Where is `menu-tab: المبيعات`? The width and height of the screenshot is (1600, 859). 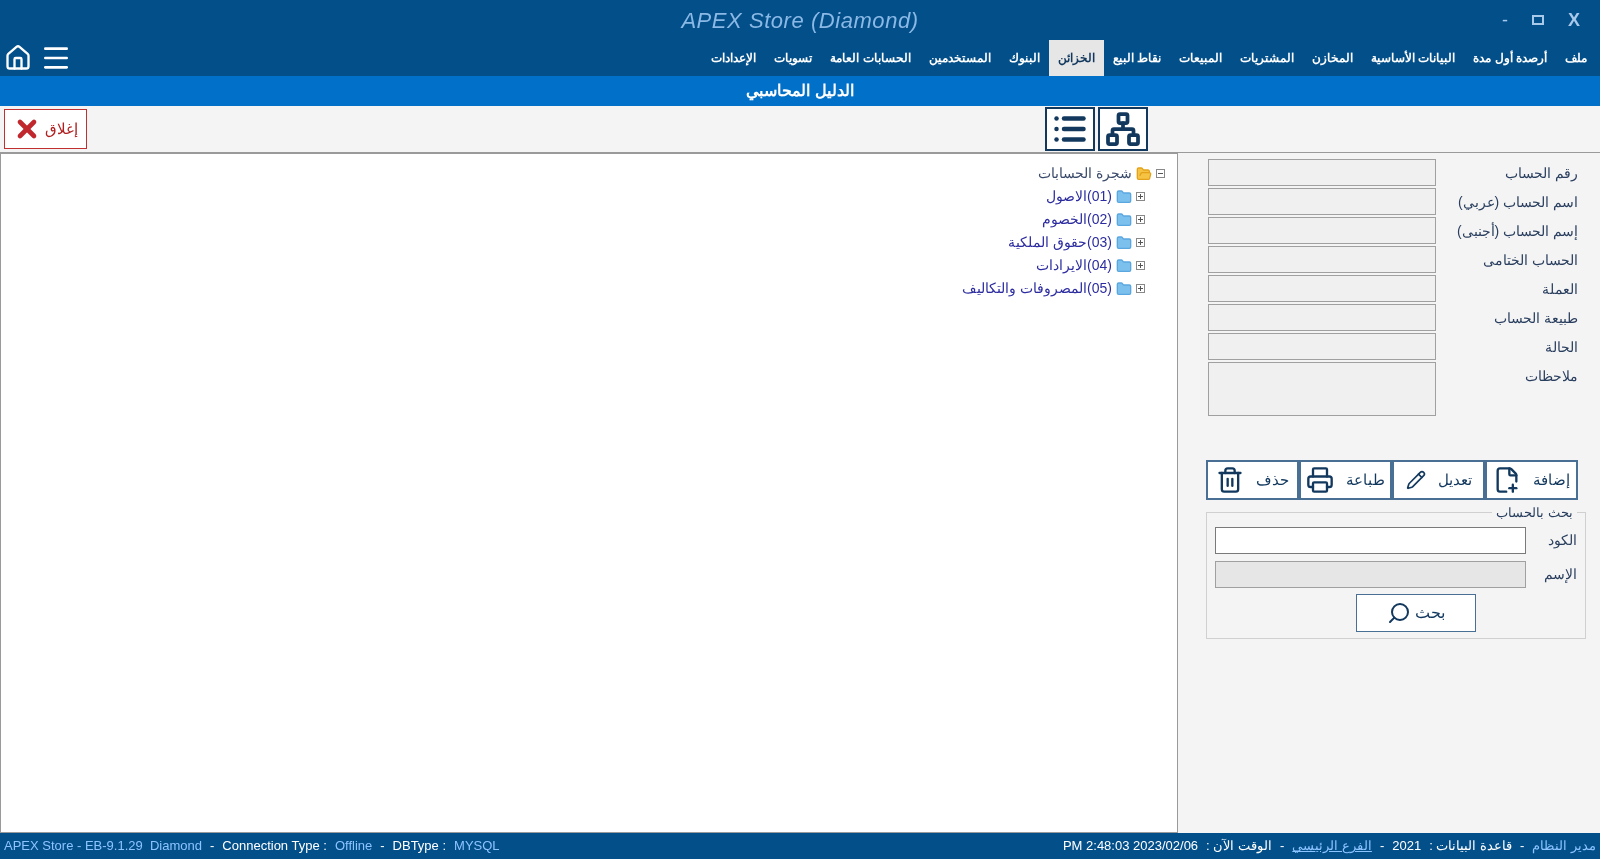
menu-tab: المبيعات is located at coordinates (1200, 58).